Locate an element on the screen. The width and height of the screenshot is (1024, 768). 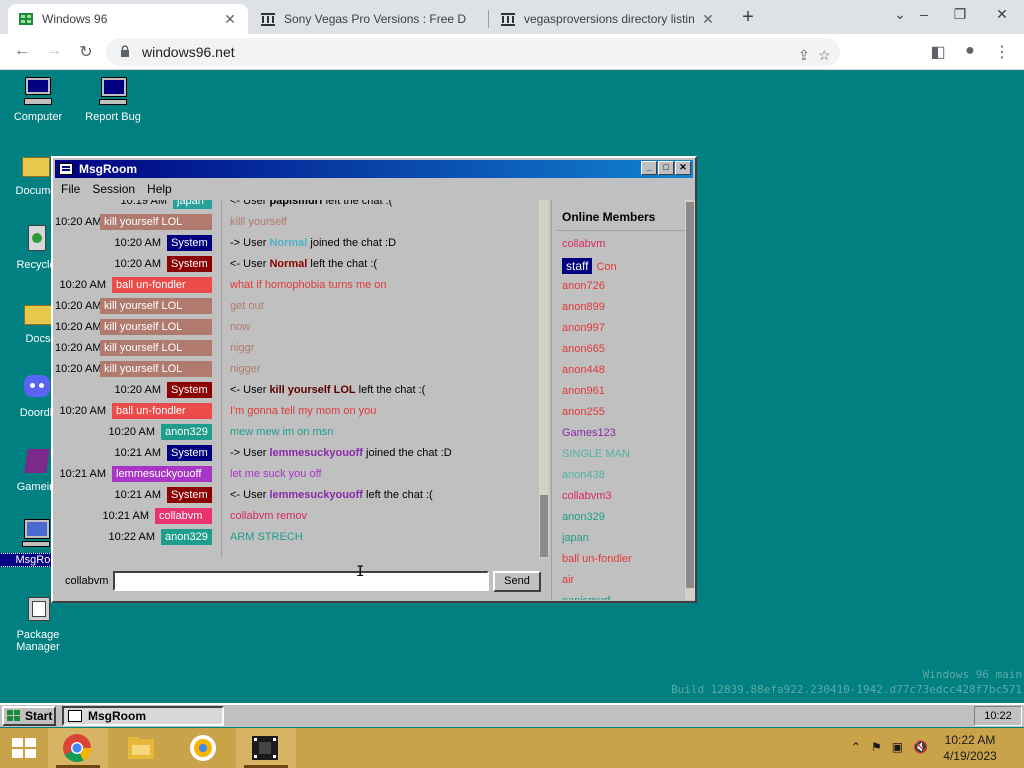
chat-message-row: 10:20 AM kill yourself LOL nigger is located at coordinates (295, 369).